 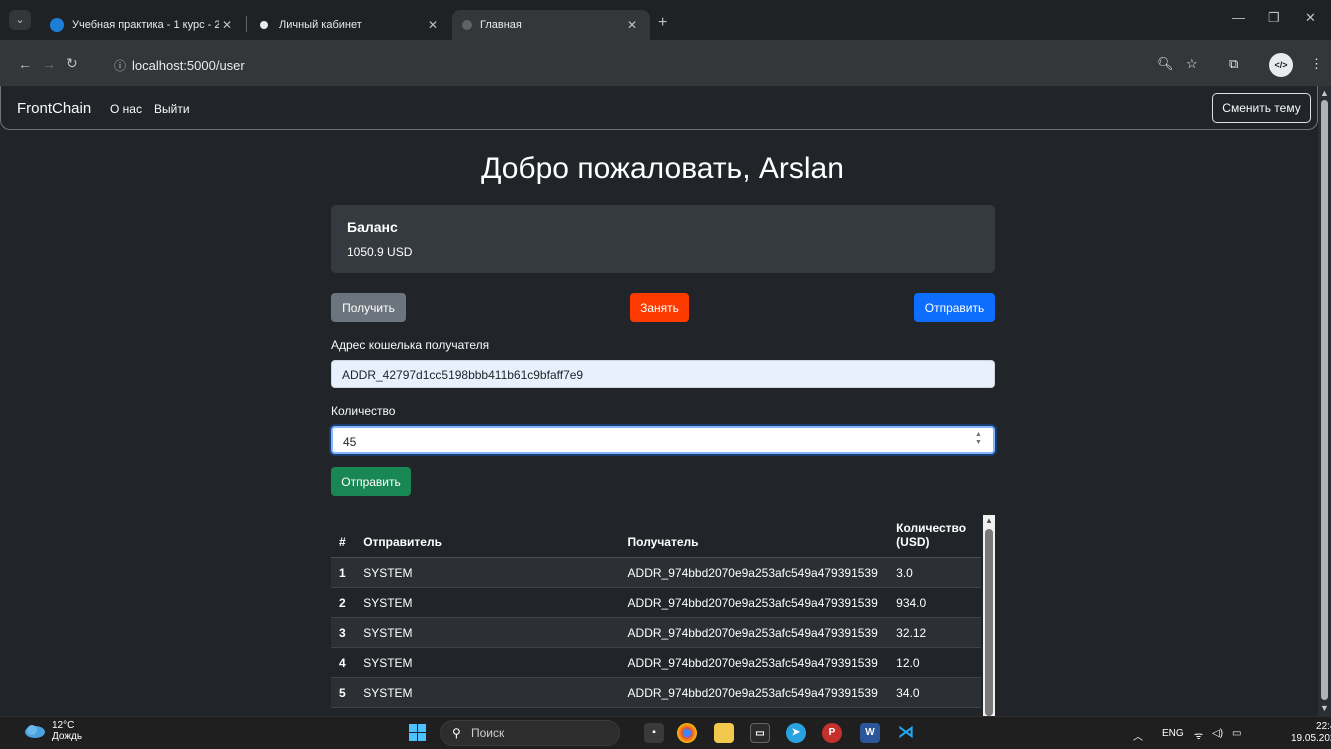 I want to click on send-tab-button: Отправить, so click(x=954, y=307).